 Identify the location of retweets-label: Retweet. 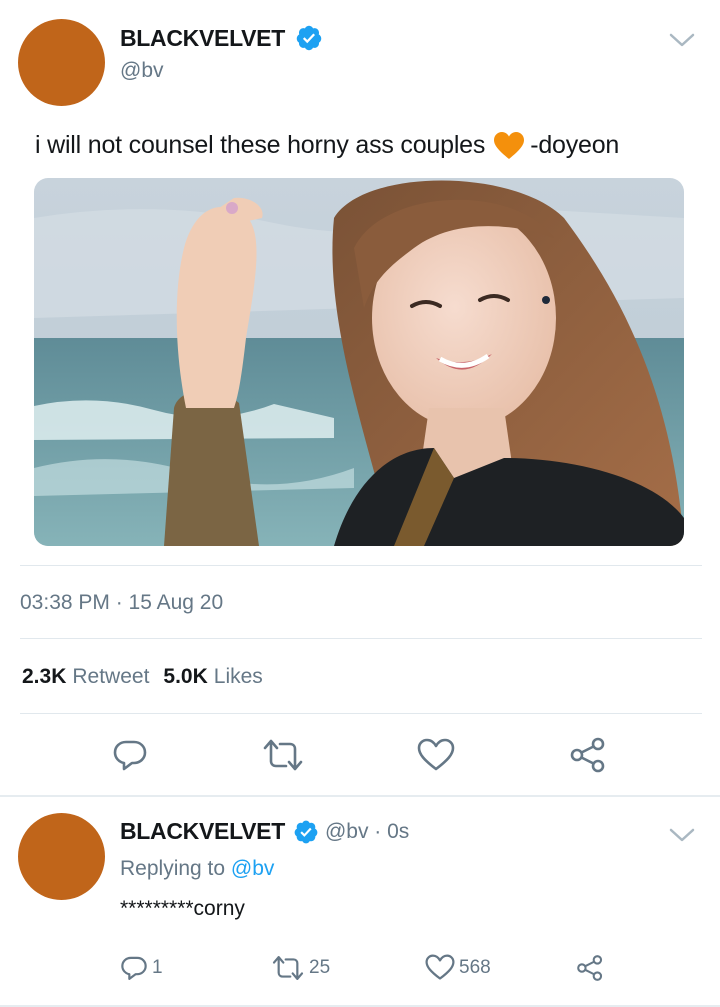
(110, 677).